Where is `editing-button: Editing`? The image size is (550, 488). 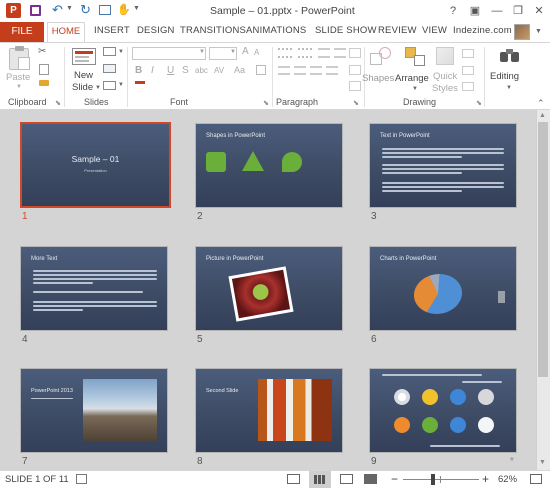
editing-button: Editing is located at coordinates (504, 76).